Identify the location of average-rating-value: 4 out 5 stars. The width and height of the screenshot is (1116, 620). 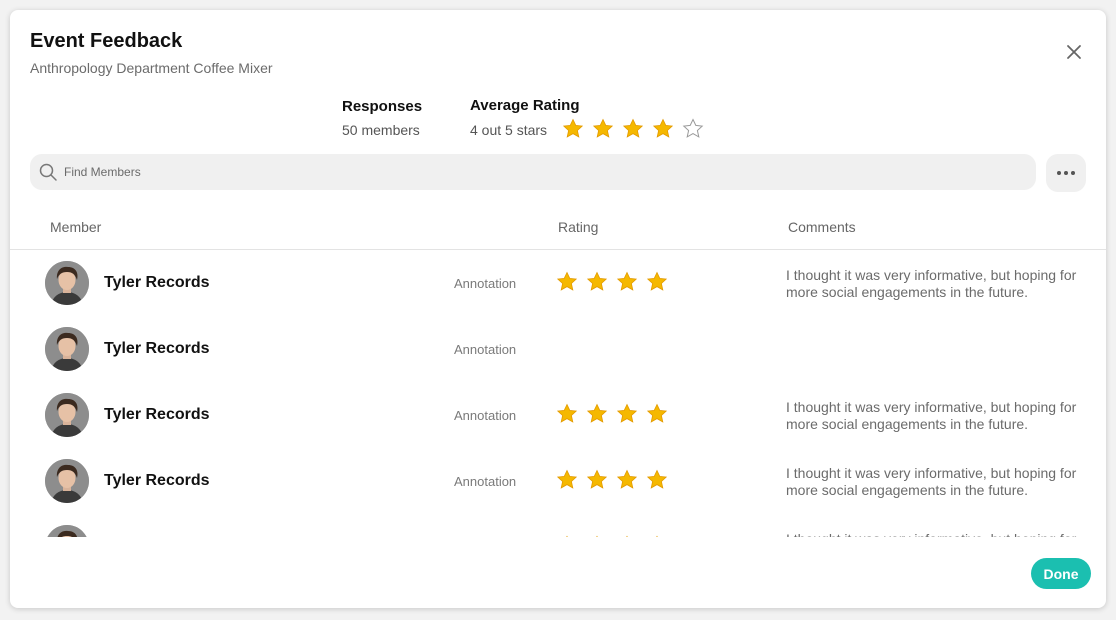
(509, 130).